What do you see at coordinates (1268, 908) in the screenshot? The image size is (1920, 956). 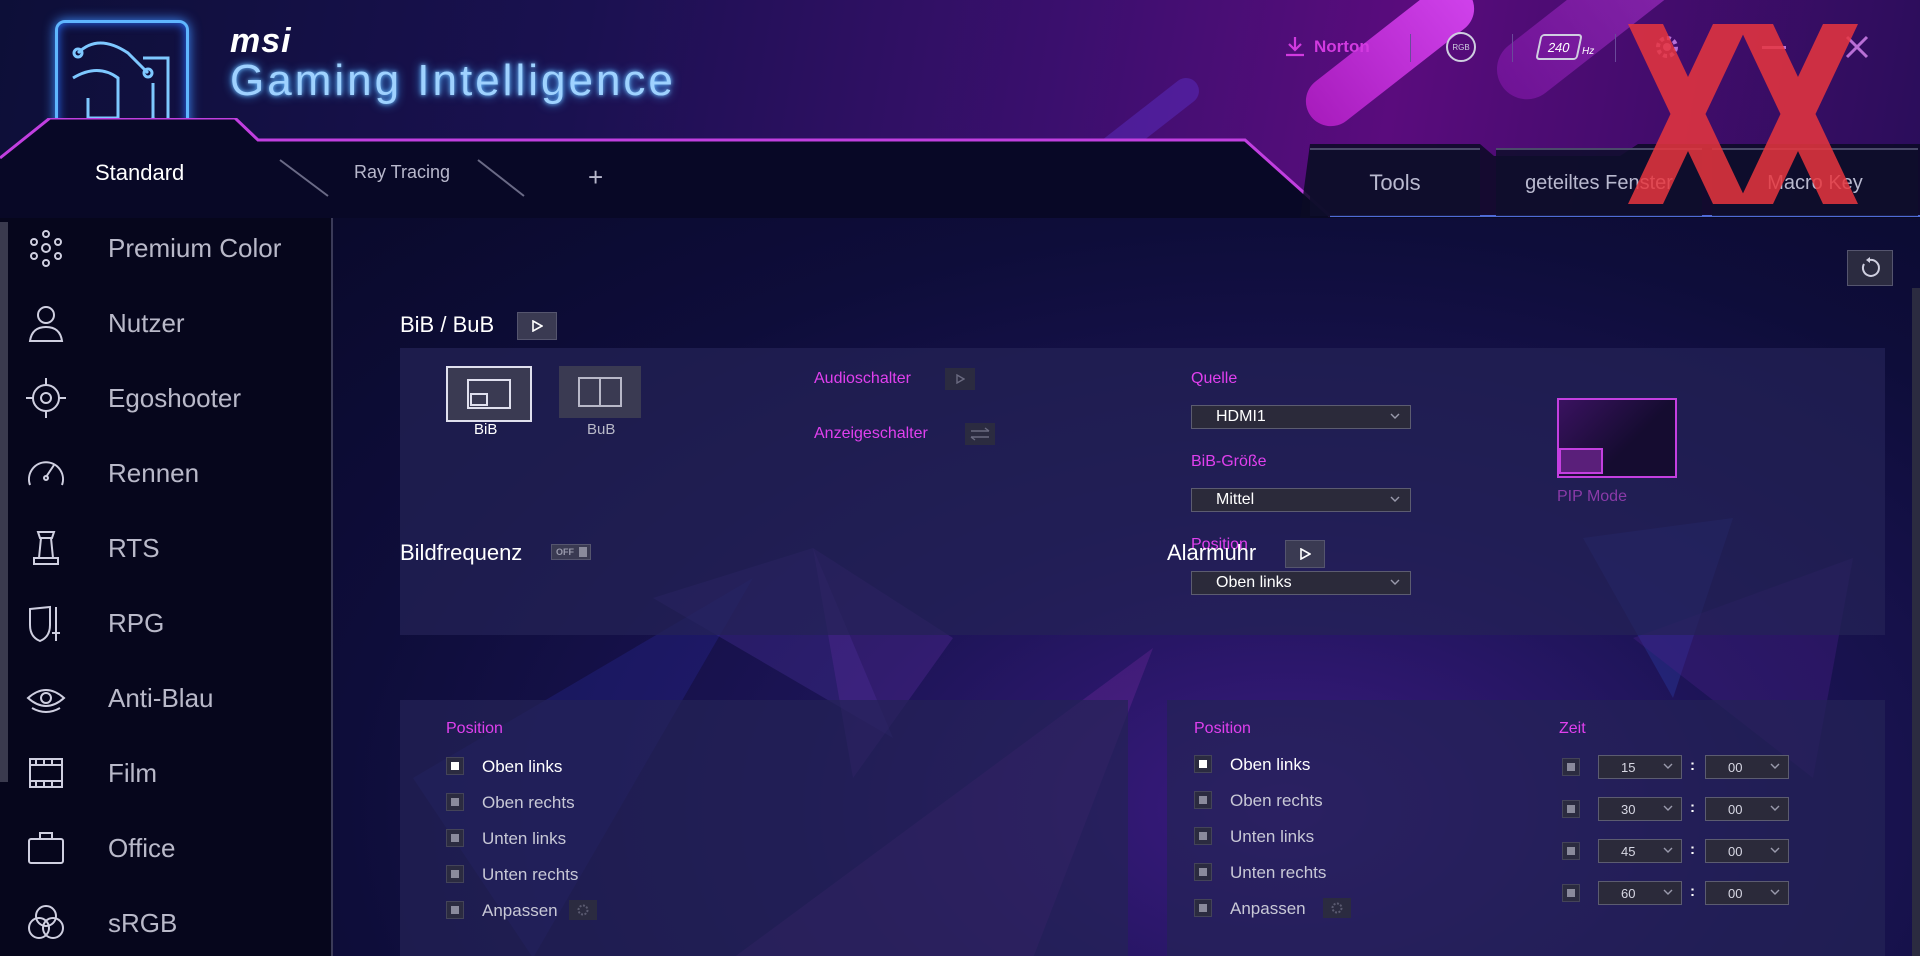 I see `alarm-option-label: Anpassen` at bounding box center [1268, 908].